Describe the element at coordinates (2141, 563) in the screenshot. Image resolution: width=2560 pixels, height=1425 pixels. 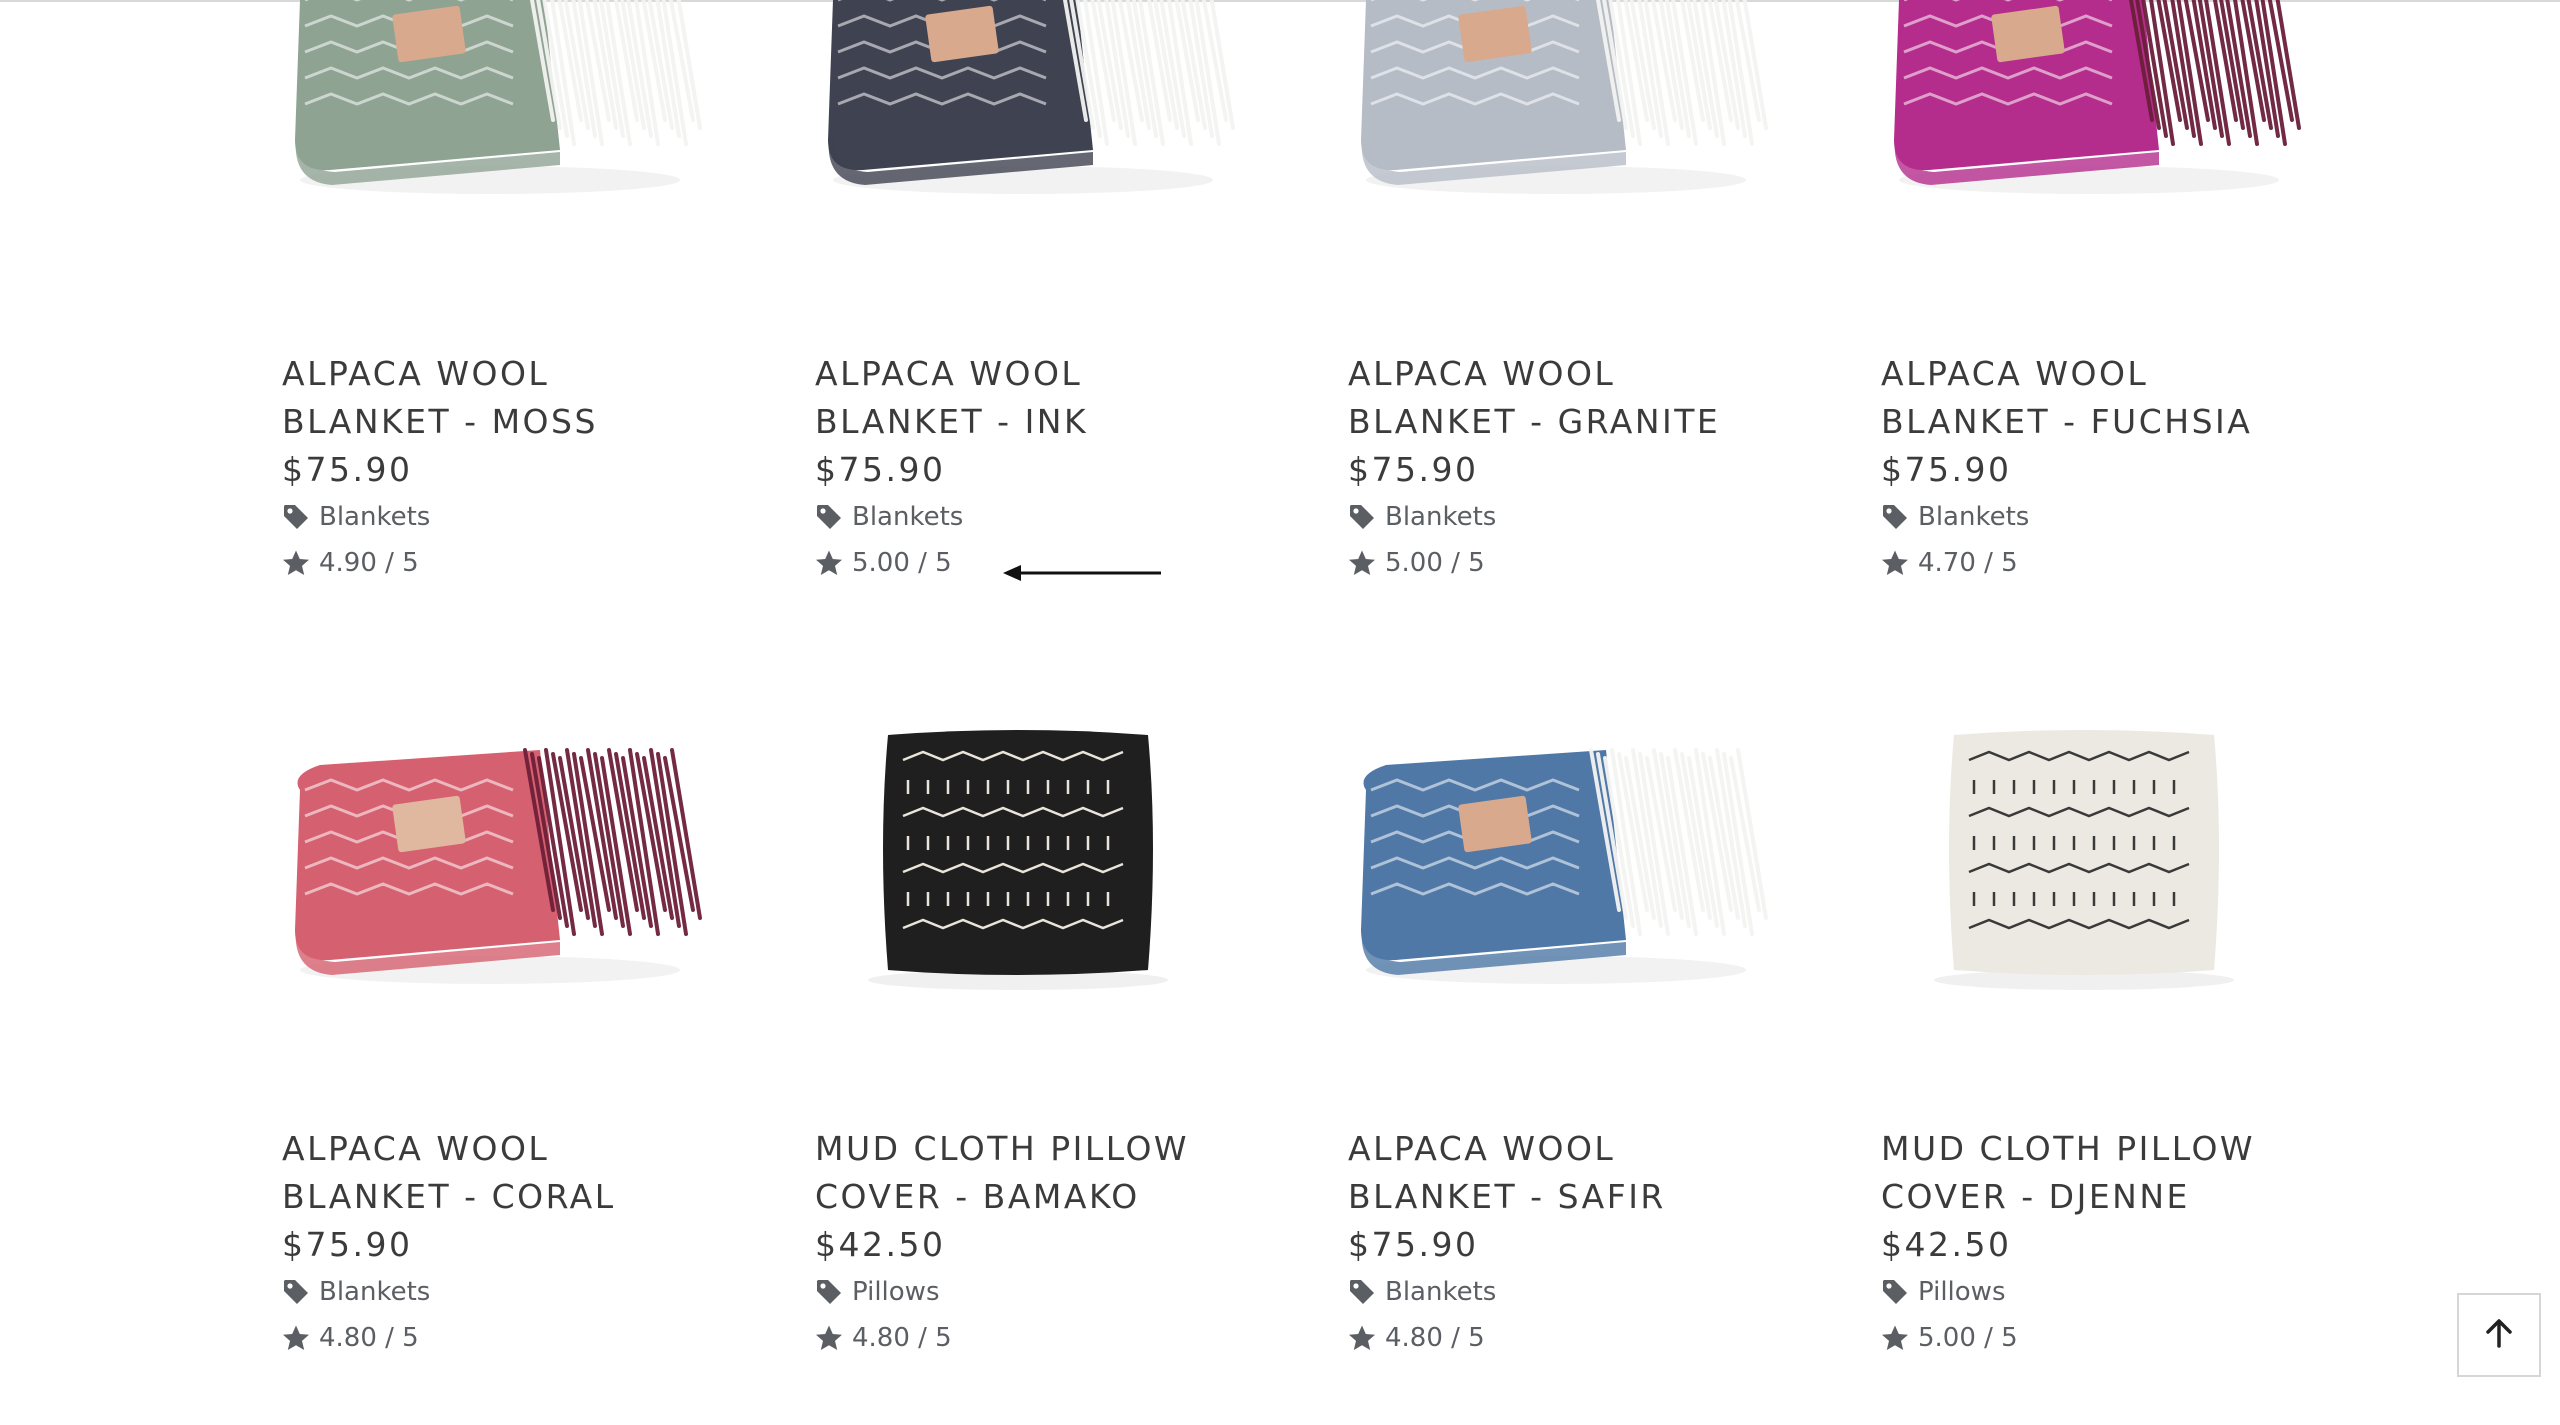
I see `product-rating: 4.70 / 5` at that location.